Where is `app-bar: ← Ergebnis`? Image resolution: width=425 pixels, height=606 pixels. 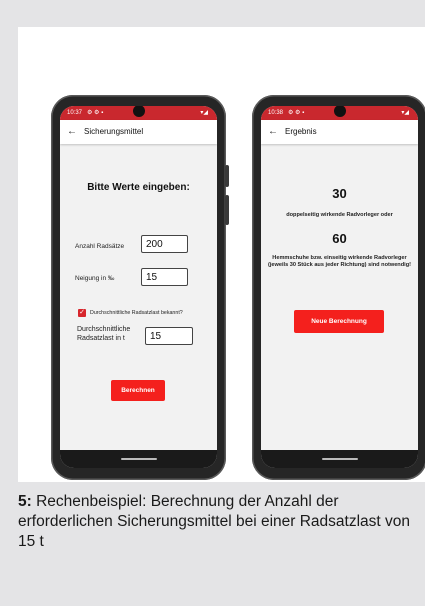 app-bar: ← Ergebnis is located at coordinates (339, 132).